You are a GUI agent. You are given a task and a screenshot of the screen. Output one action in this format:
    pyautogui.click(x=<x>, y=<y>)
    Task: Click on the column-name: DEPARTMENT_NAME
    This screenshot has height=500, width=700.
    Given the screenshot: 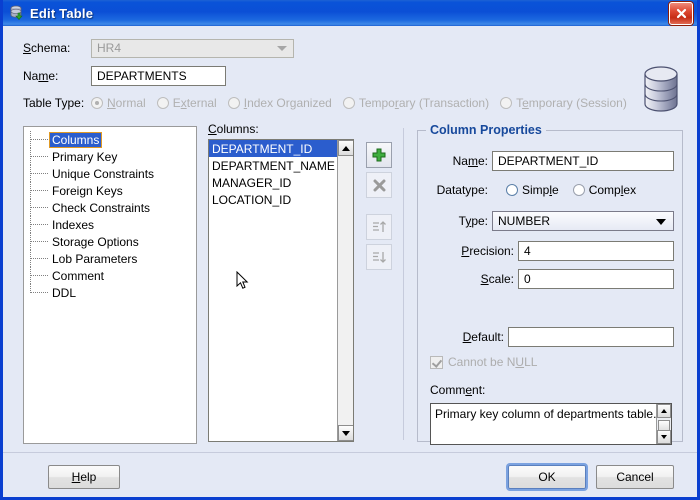 What is the action you would take?
    pyautogui.click(x=273, y=165)
    